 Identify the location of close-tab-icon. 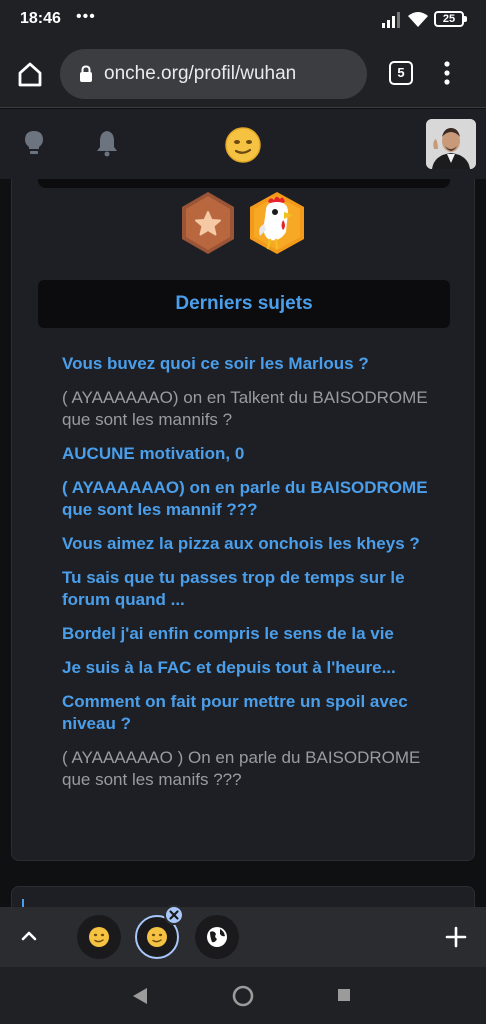
(174, 915).